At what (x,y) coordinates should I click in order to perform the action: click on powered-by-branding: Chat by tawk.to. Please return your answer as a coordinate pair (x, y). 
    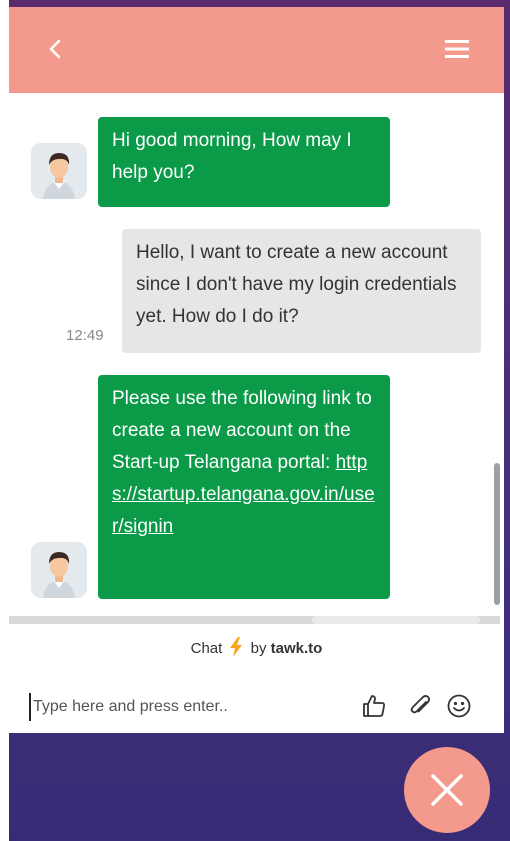
    Looking at the image, I should click on (256, 647).